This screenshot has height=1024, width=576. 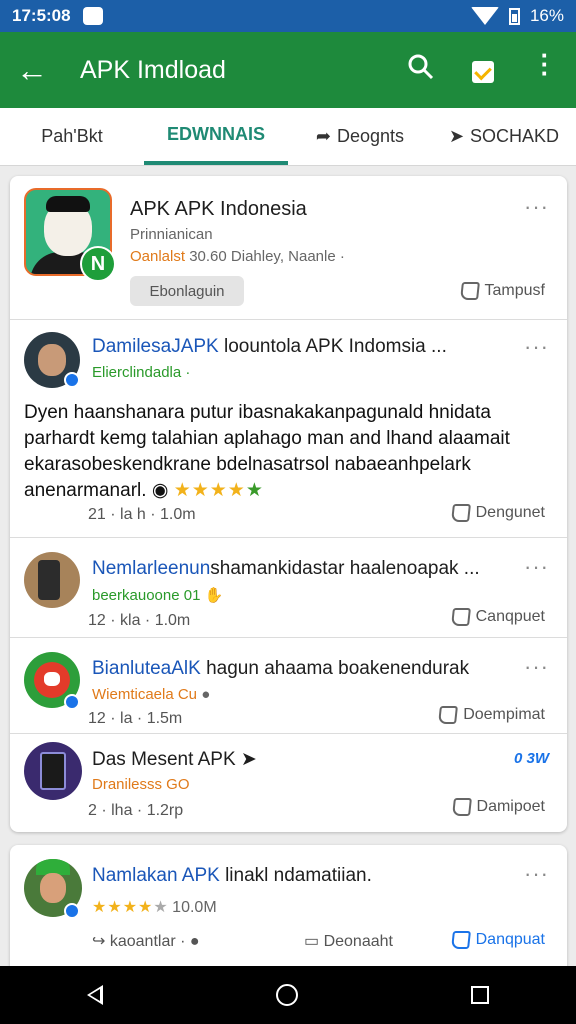 I want to click on tab-4: ➤ SOCHAKD, so click(x=504, y=136).